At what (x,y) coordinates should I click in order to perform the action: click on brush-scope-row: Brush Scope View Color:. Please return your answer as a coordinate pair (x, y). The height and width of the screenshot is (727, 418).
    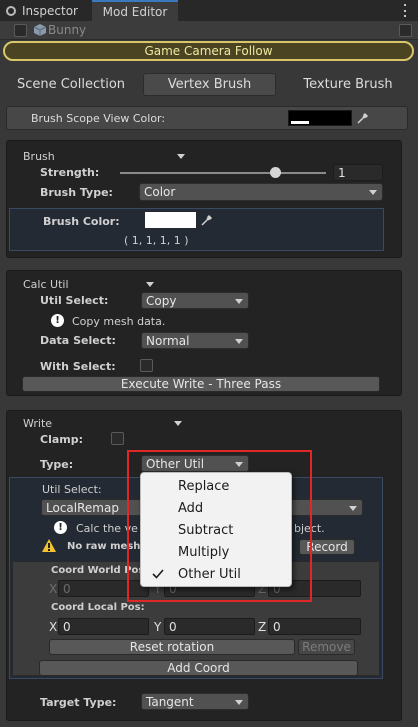
    Looking at the image, I should click on (207, 118).